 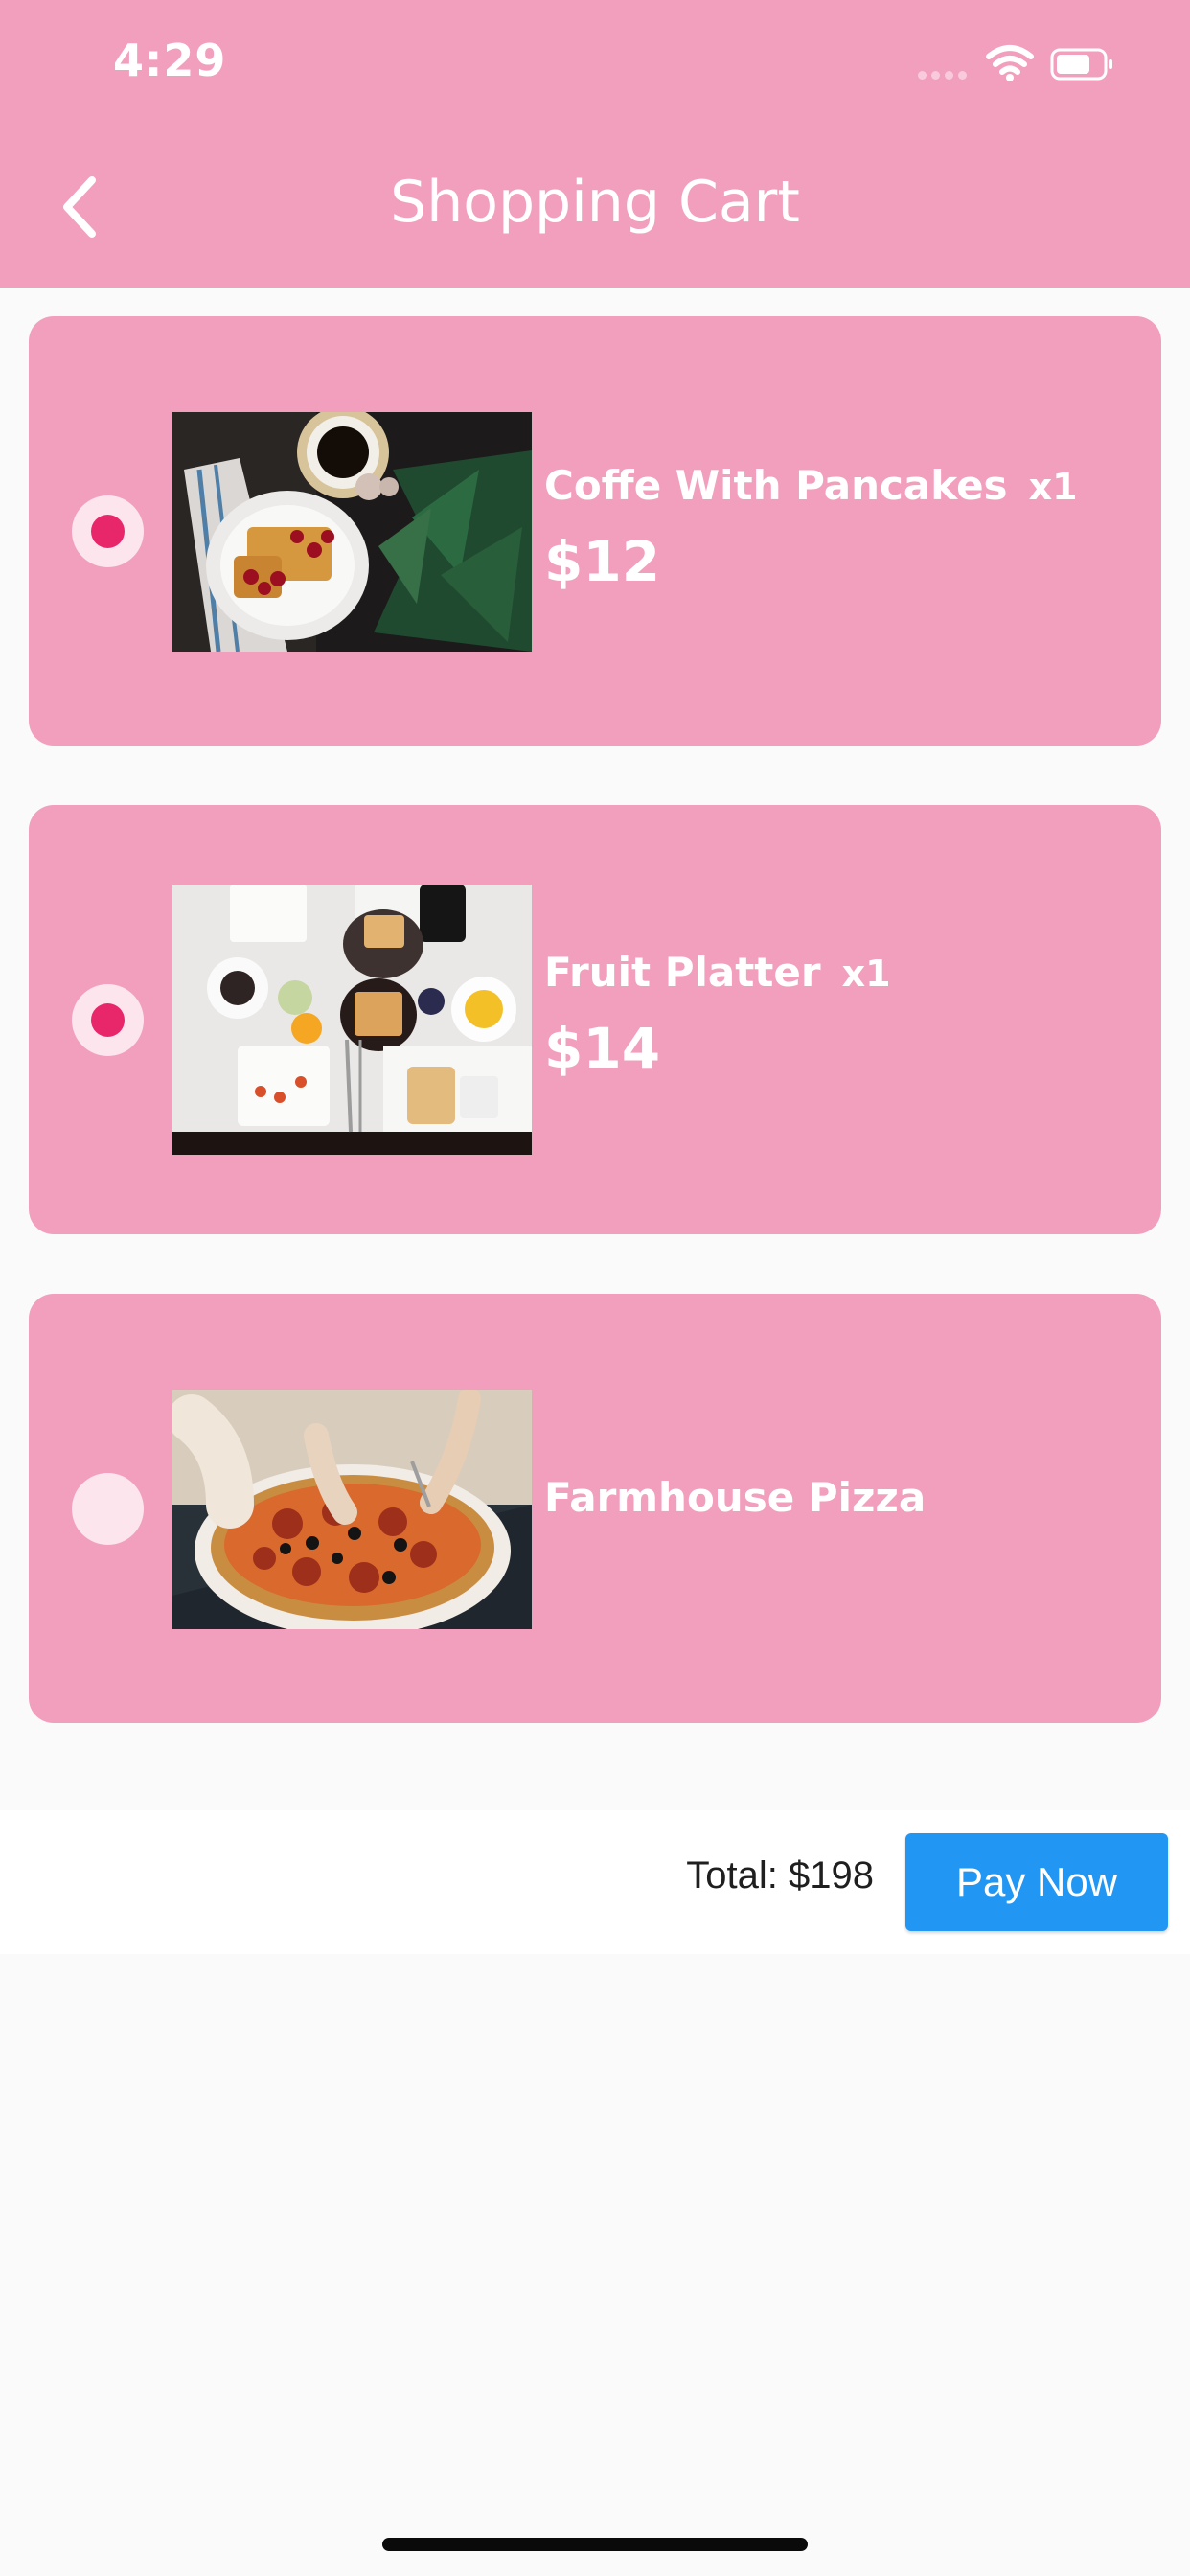 I want to click on item-name-text: Farmhouse Pizza, so click(x=735, y=1497).